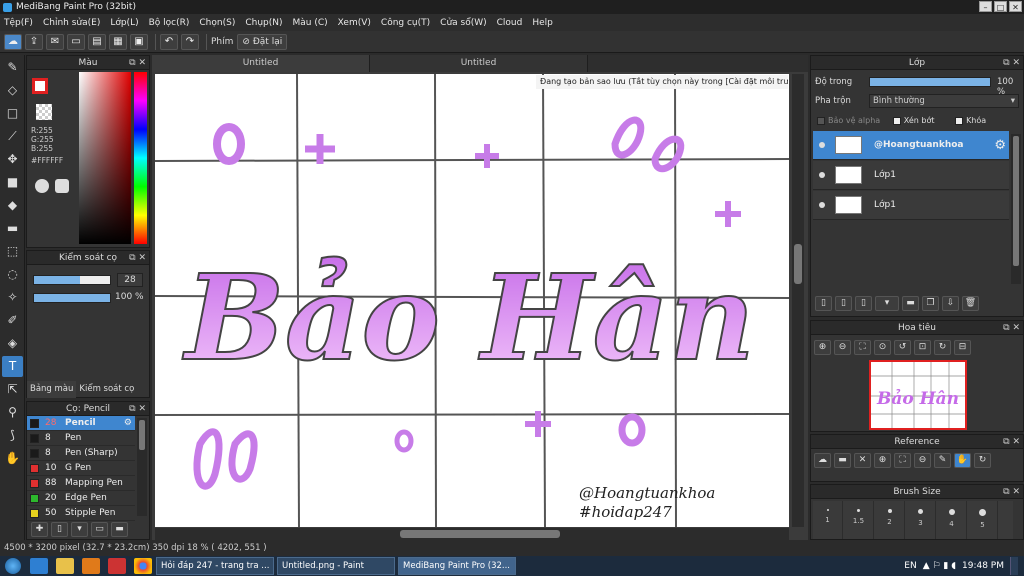  Describe the element at coordinates (13, 41) in the screenshot. I see `cloud-icon: ☁` at that location.